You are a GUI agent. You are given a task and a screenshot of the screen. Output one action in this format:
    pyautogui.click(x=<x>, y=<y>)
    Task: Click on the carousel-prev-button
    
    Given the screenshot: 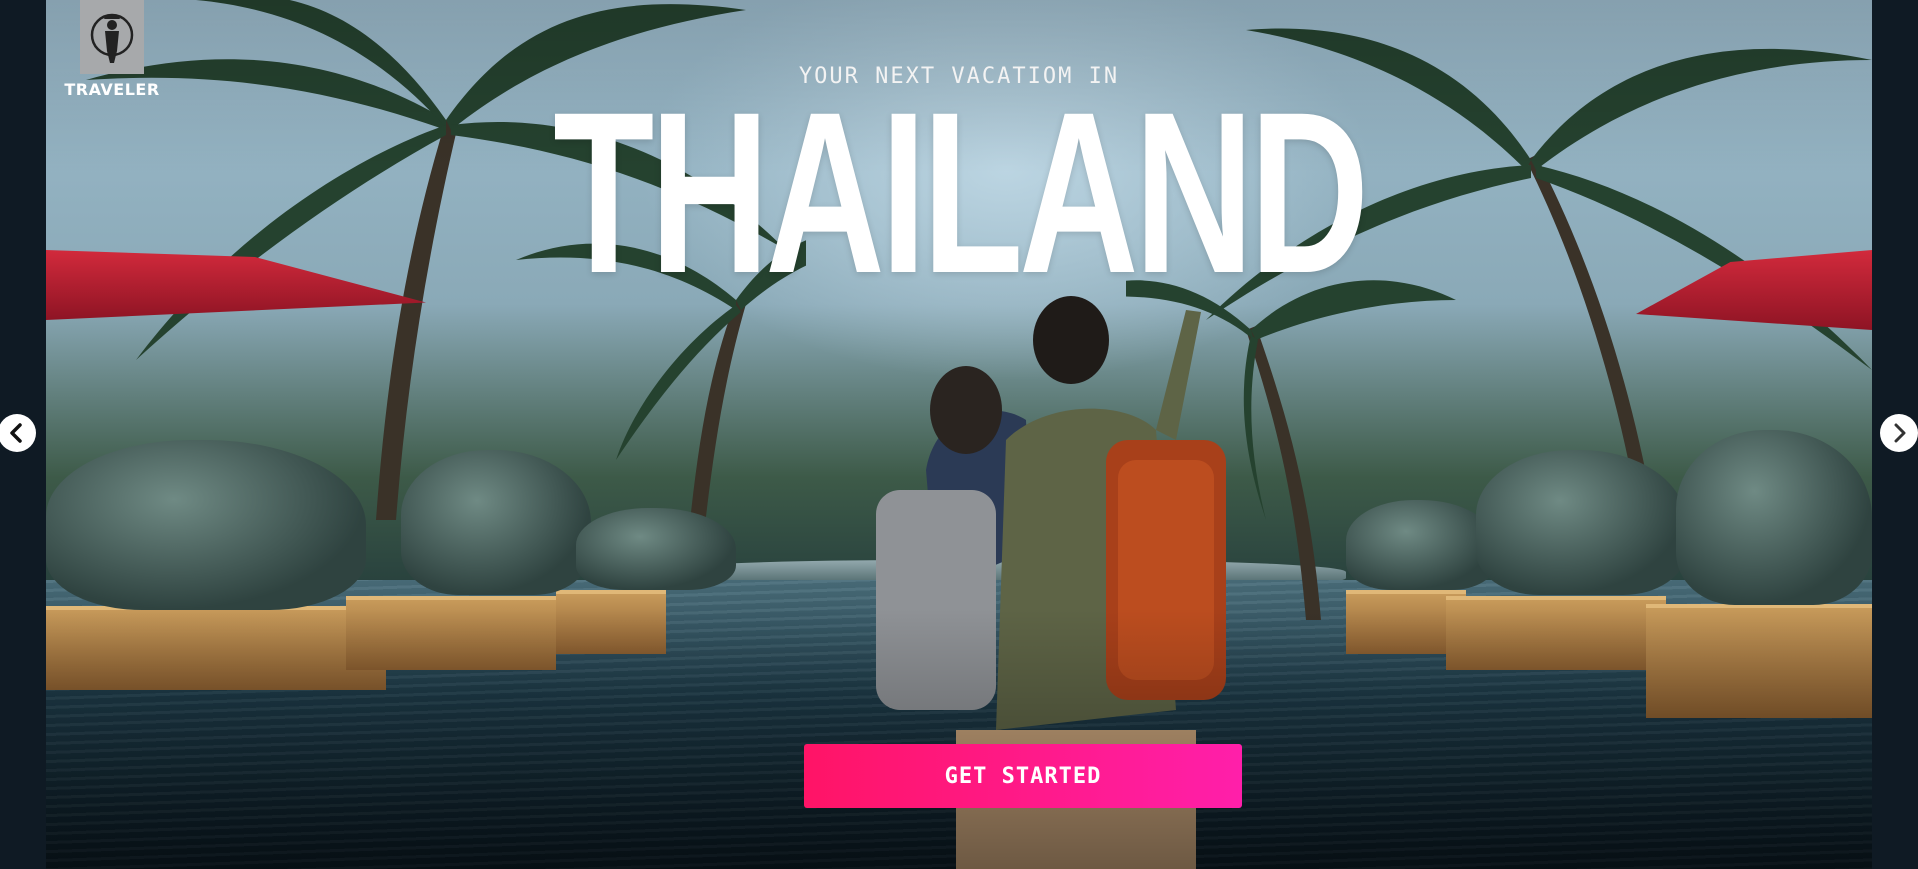 What is the action you would take?
    pyautogui.click(x=18, y=433)
    